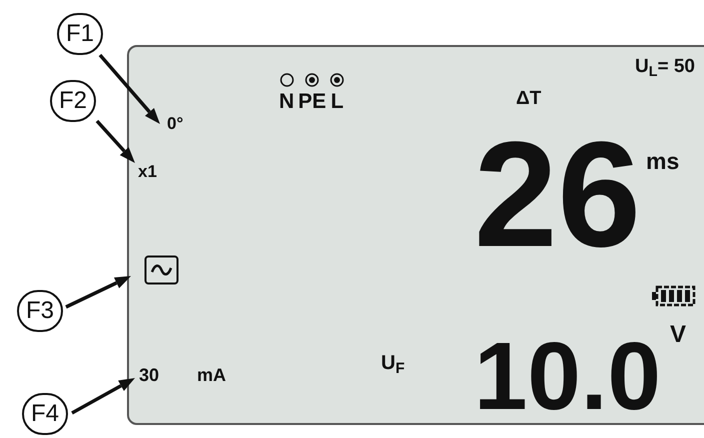  Describe the element at coordinates (73, 101) in the screenshot. I see `callout-label: F2` at that location.